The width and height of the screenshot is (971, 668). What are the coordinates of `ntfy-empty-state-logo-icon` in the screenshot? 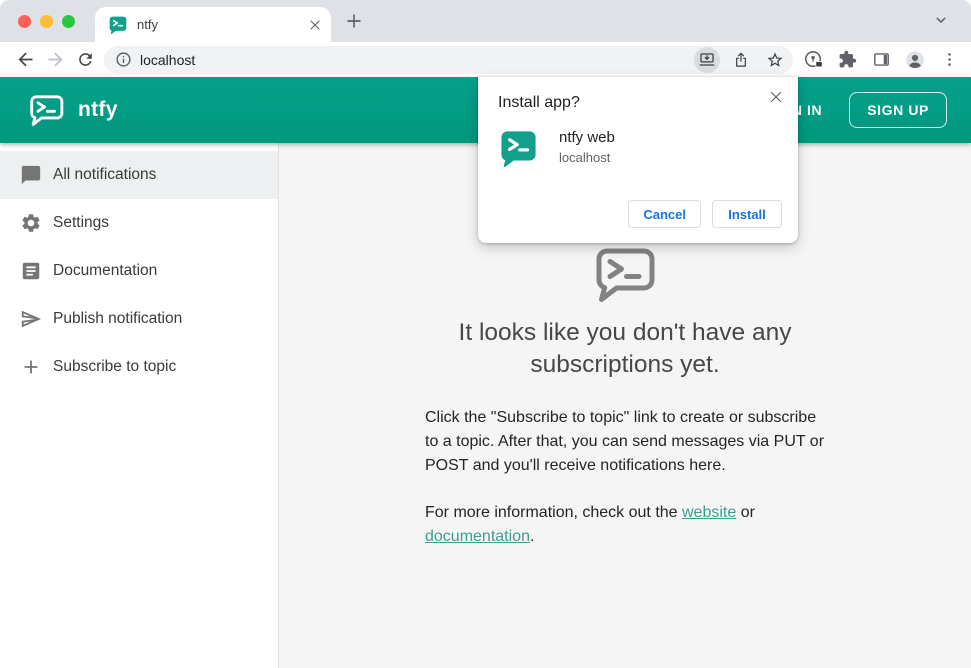 It's located at (625, 275).